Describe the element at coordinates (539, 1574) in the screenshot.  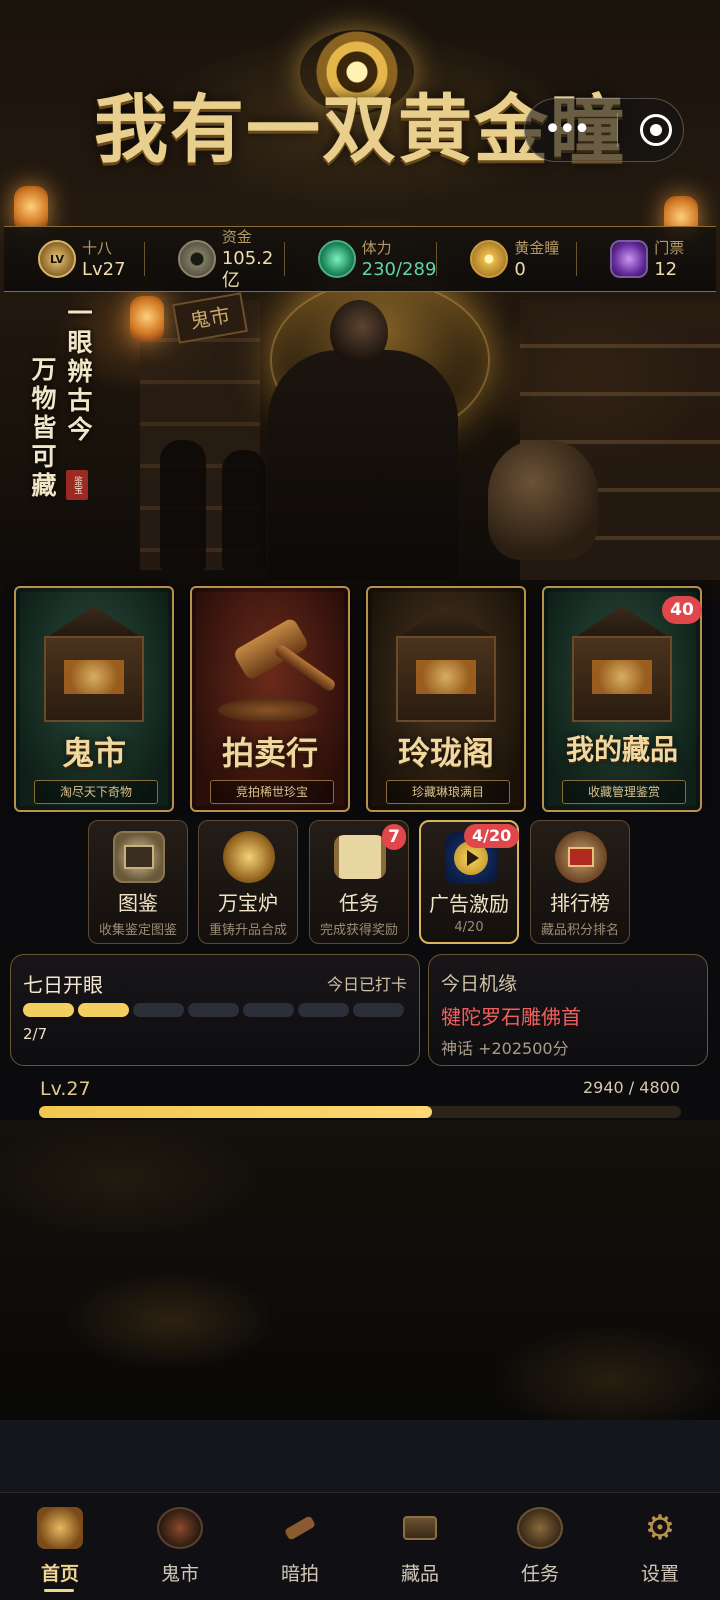
I see `nav-label: 任务` at that location.